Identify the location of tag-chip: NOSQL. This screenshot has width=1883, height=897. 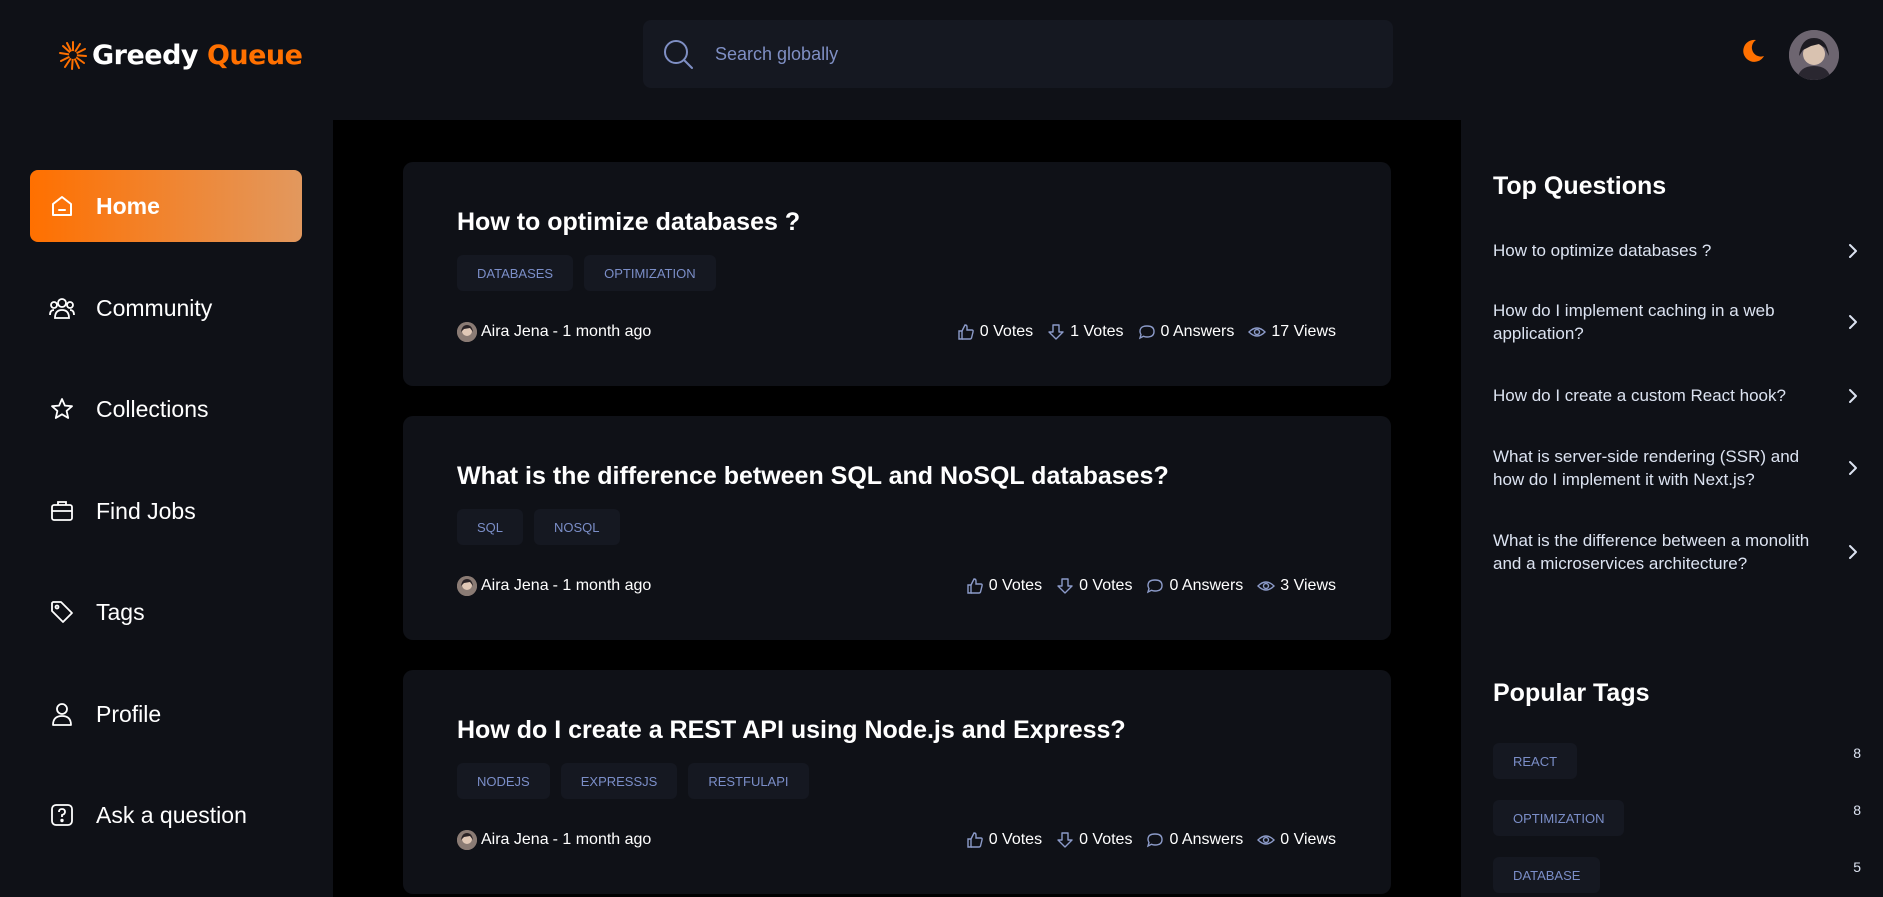
(577, 527).